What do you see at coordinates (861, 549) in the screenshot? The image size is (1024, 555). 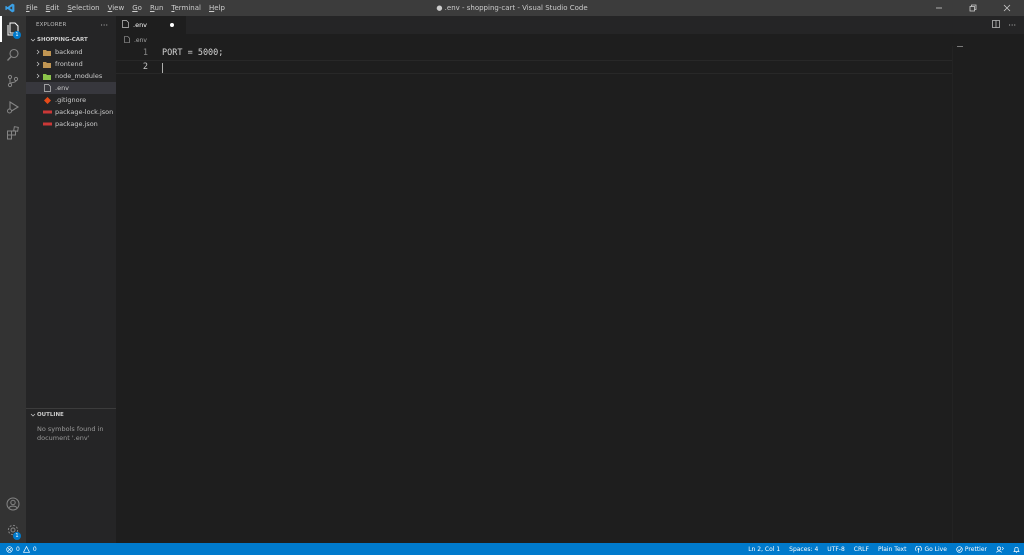 I see `line-ending: CRLF` at bounding box center [861, 549].